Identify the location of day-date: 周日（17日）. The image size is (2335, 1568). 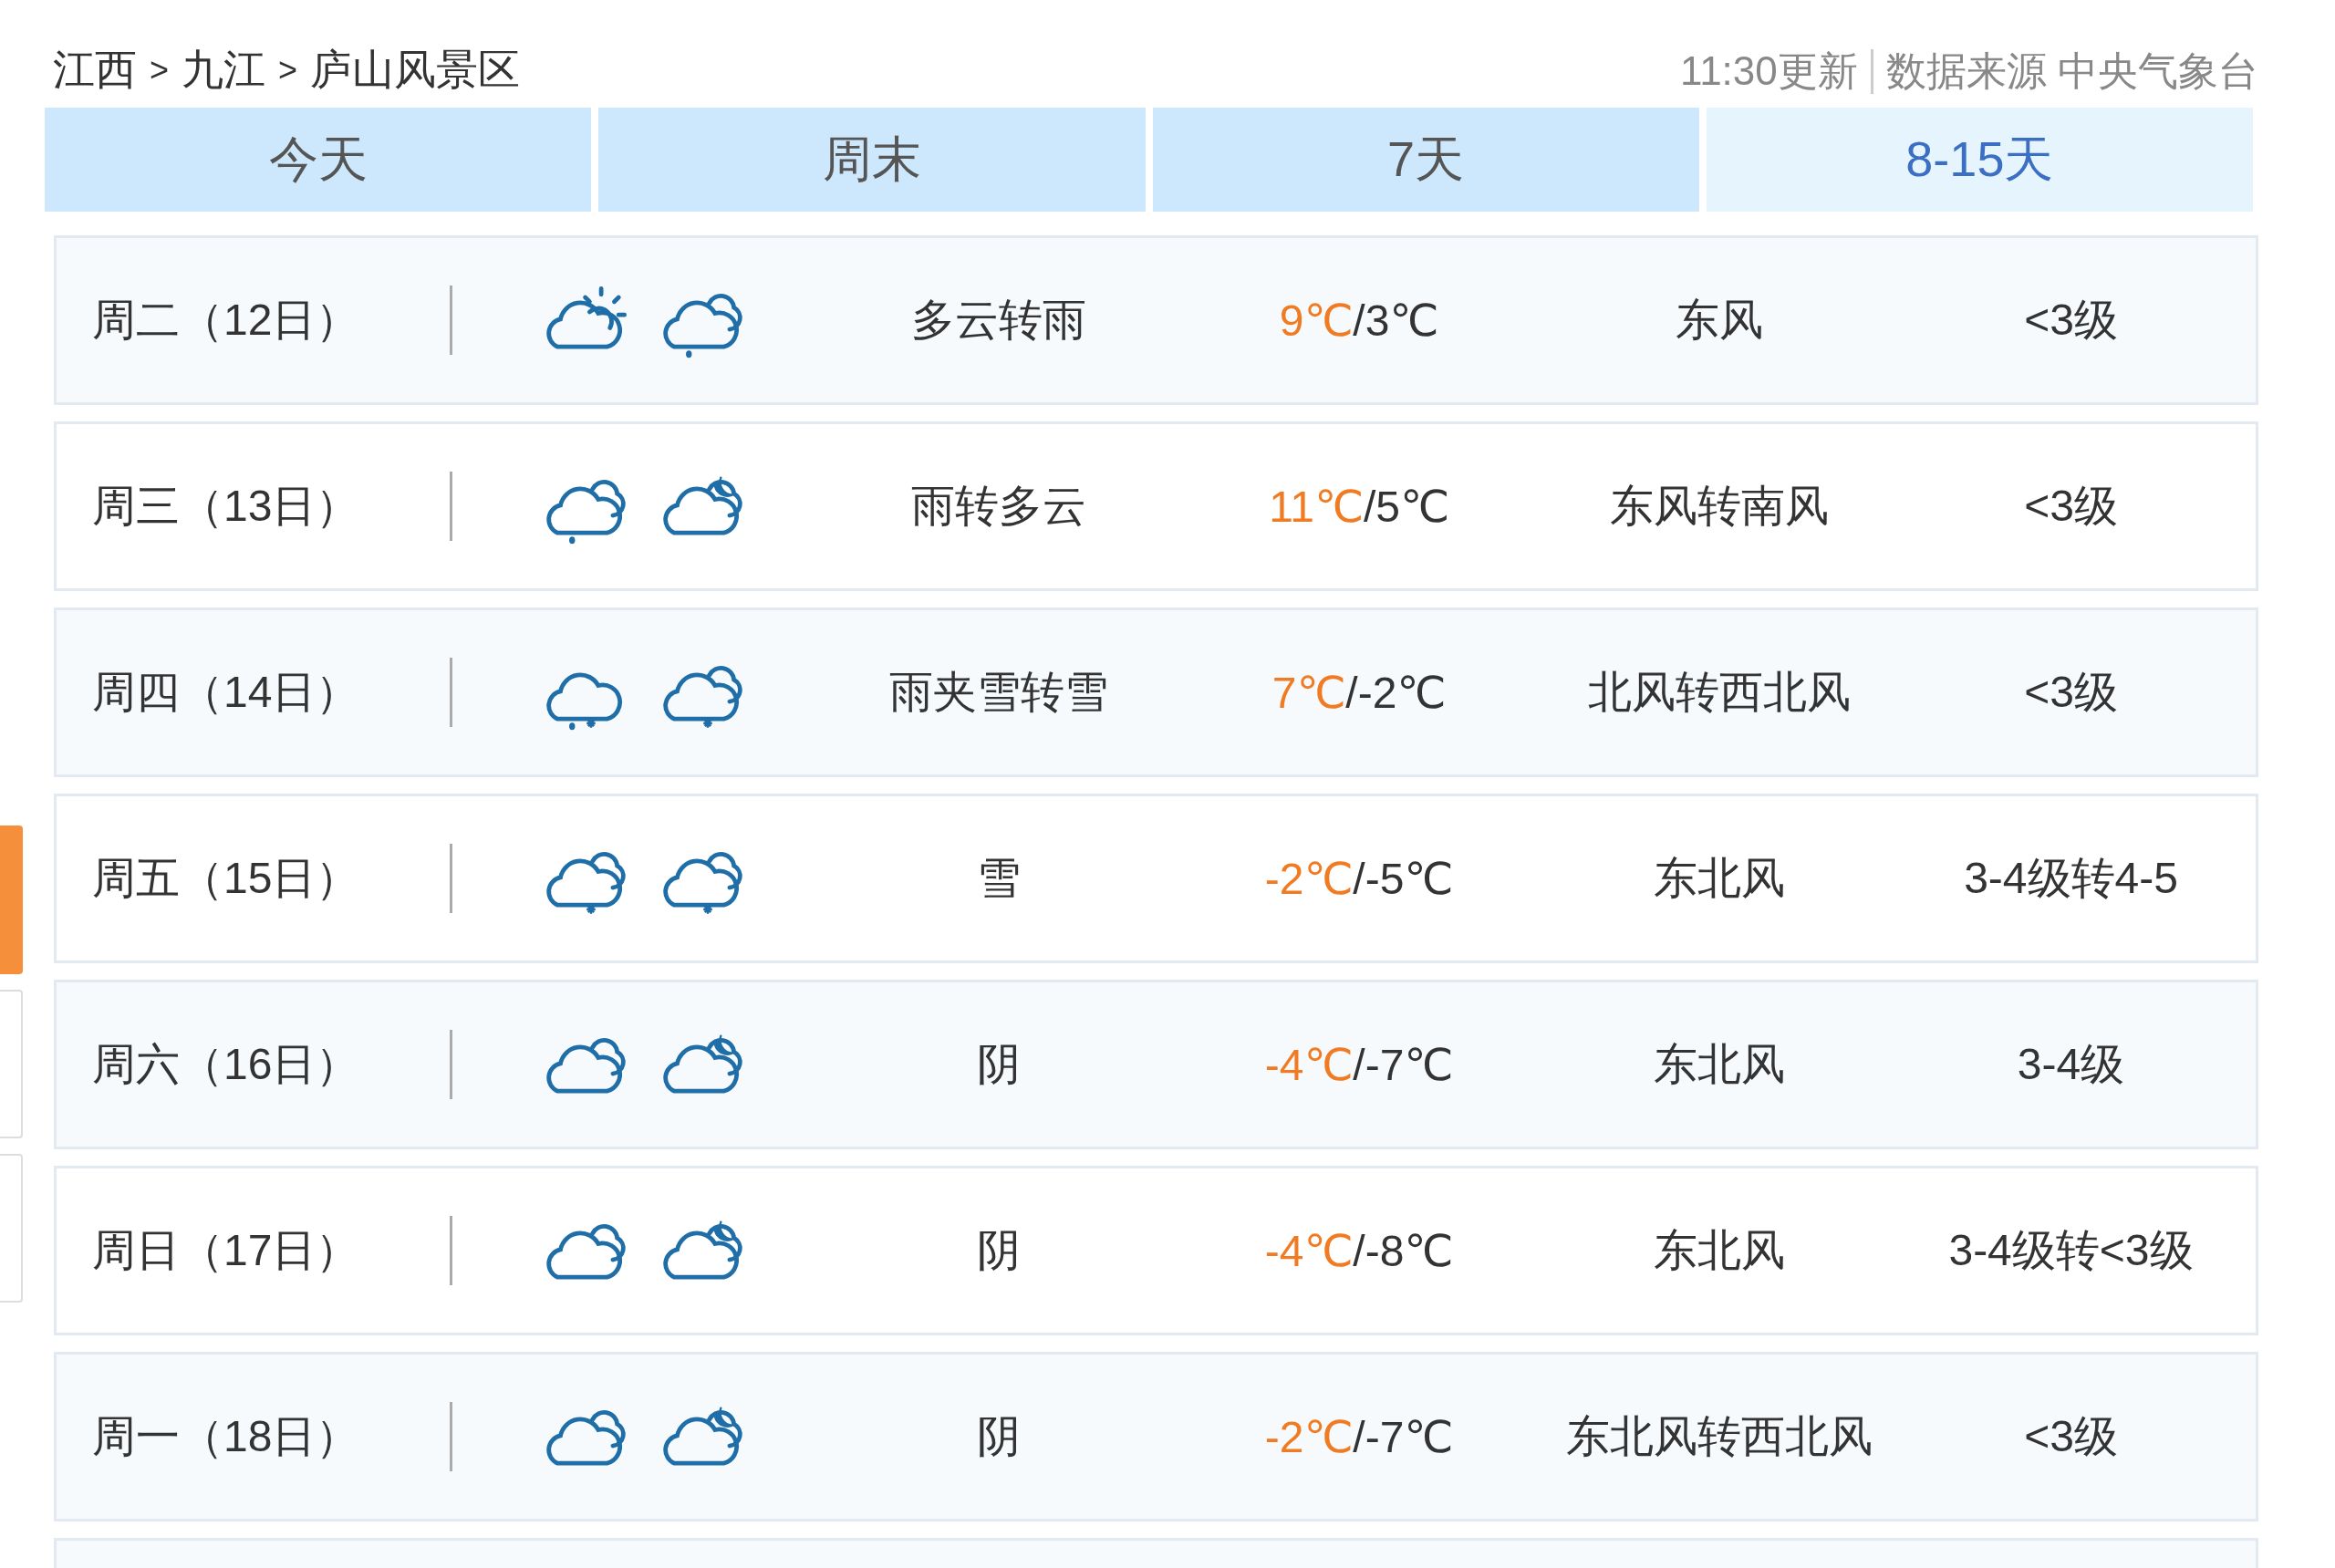
(227, 1250).